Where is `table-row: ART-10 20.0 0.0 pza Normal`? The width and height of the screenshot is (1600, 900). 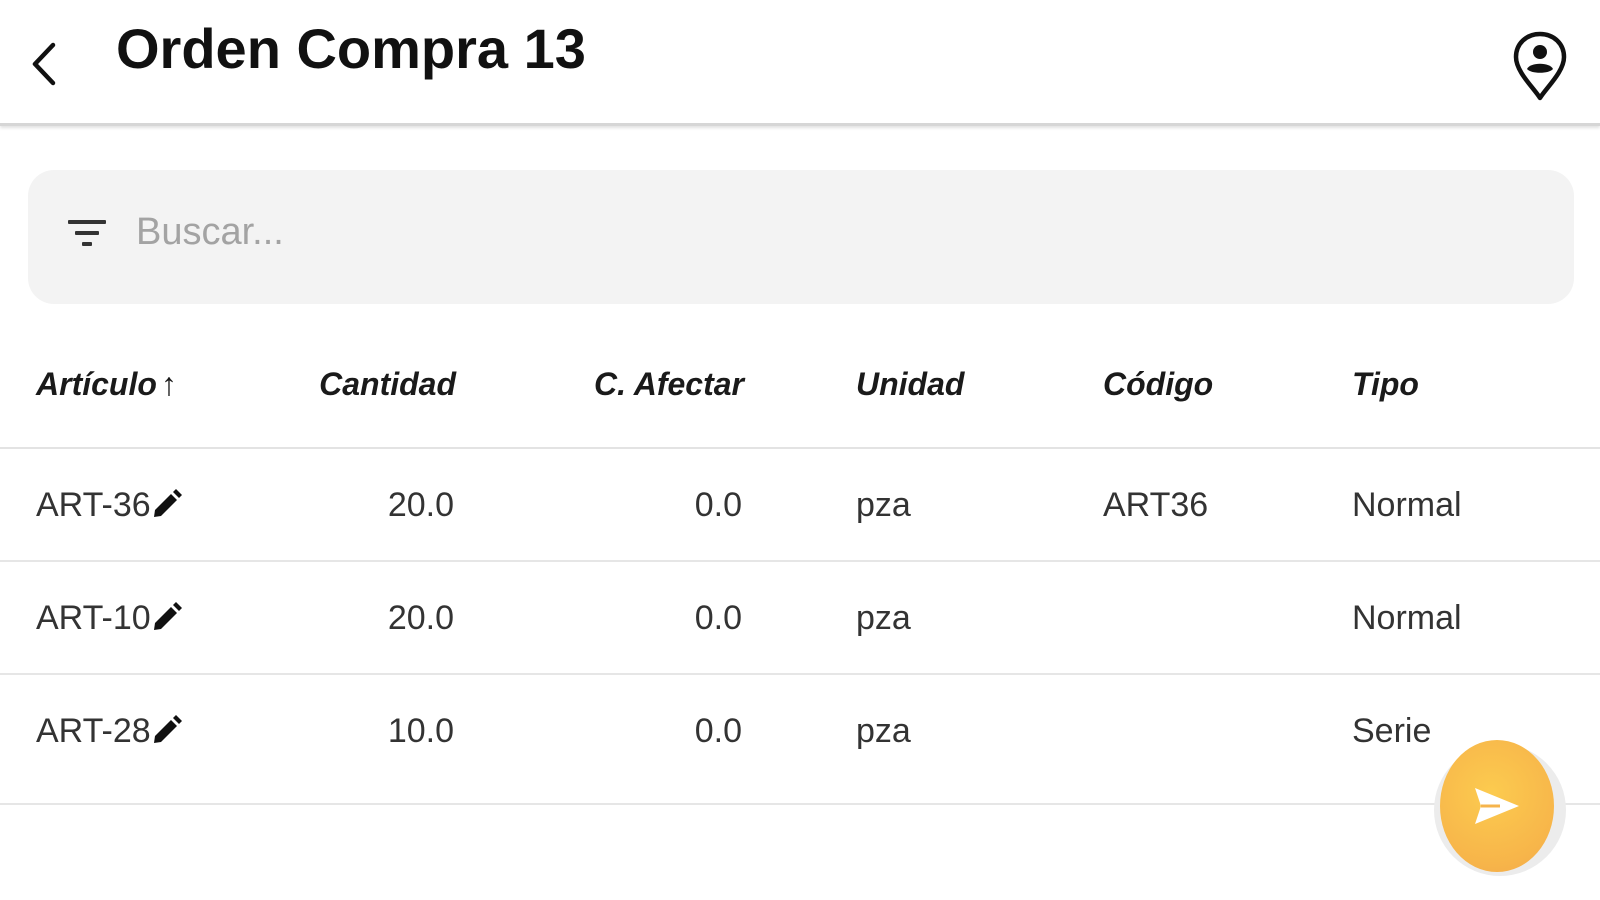 table-row: ART-10 20.0 0.0 pza Normal is located at coordinates (800, 618).